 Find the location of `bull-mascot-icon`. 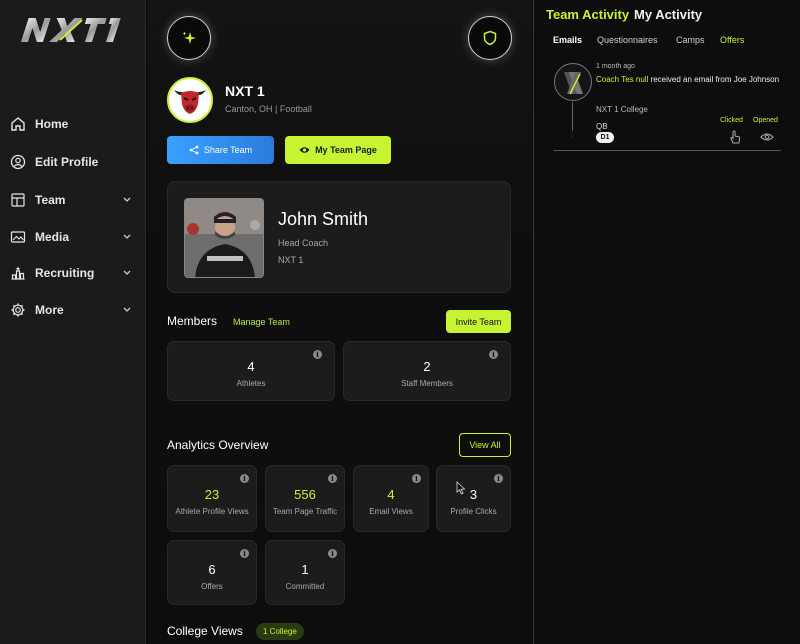

bull-mascot-icon is located at coordinates (190, 100).